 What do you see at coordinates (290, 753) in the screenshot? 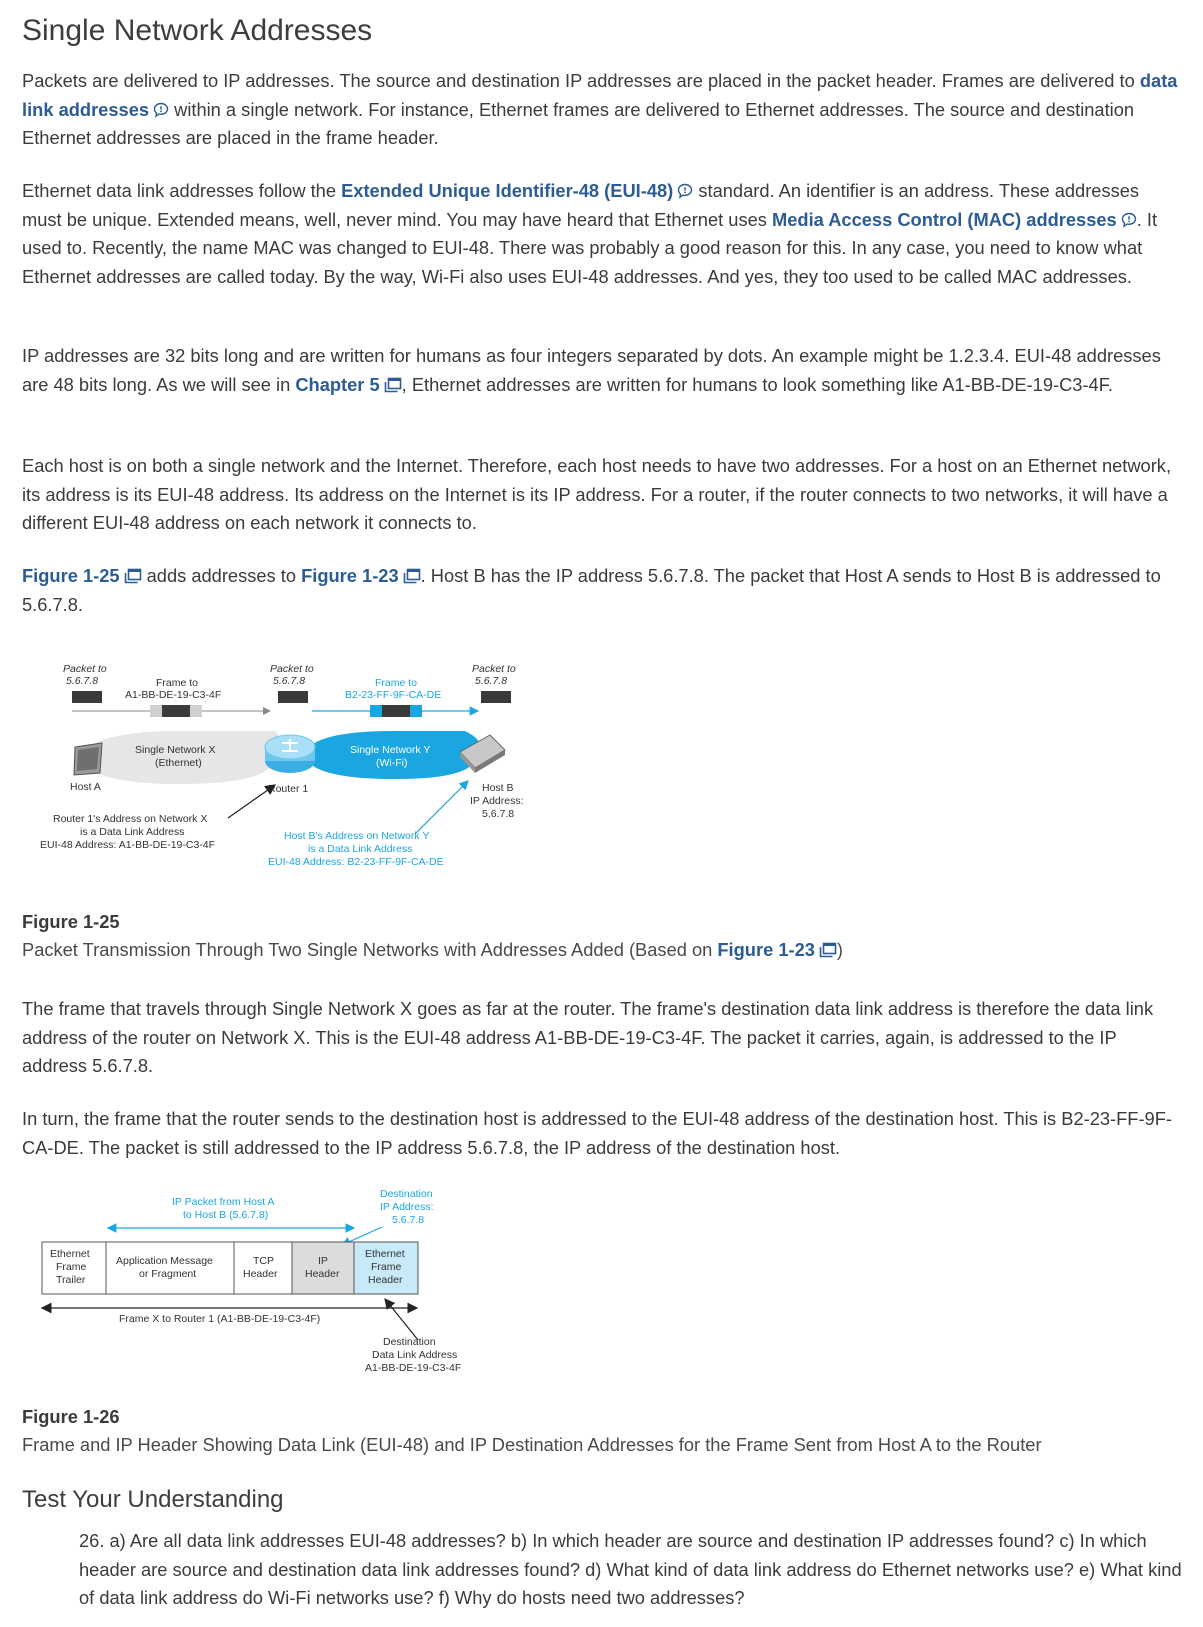
I see `router-icon` at bounding box center [290, 753].